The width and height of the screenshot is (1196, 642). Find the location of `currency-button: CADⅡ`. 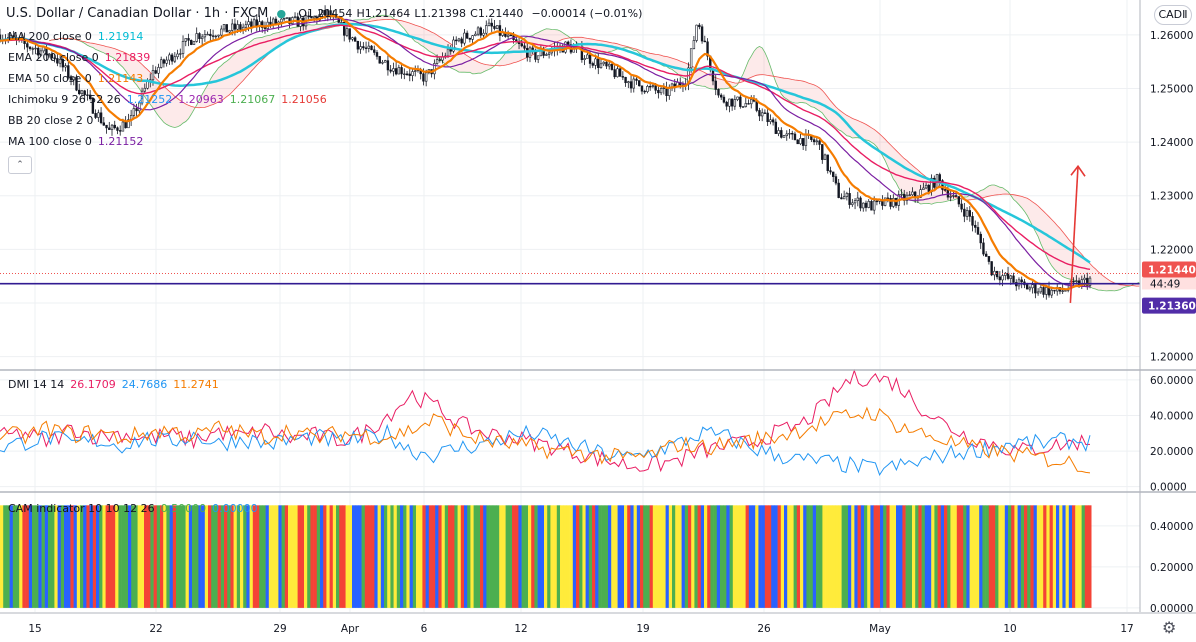

currency-button: CADⅡ is located at coordinates (1173, 15).